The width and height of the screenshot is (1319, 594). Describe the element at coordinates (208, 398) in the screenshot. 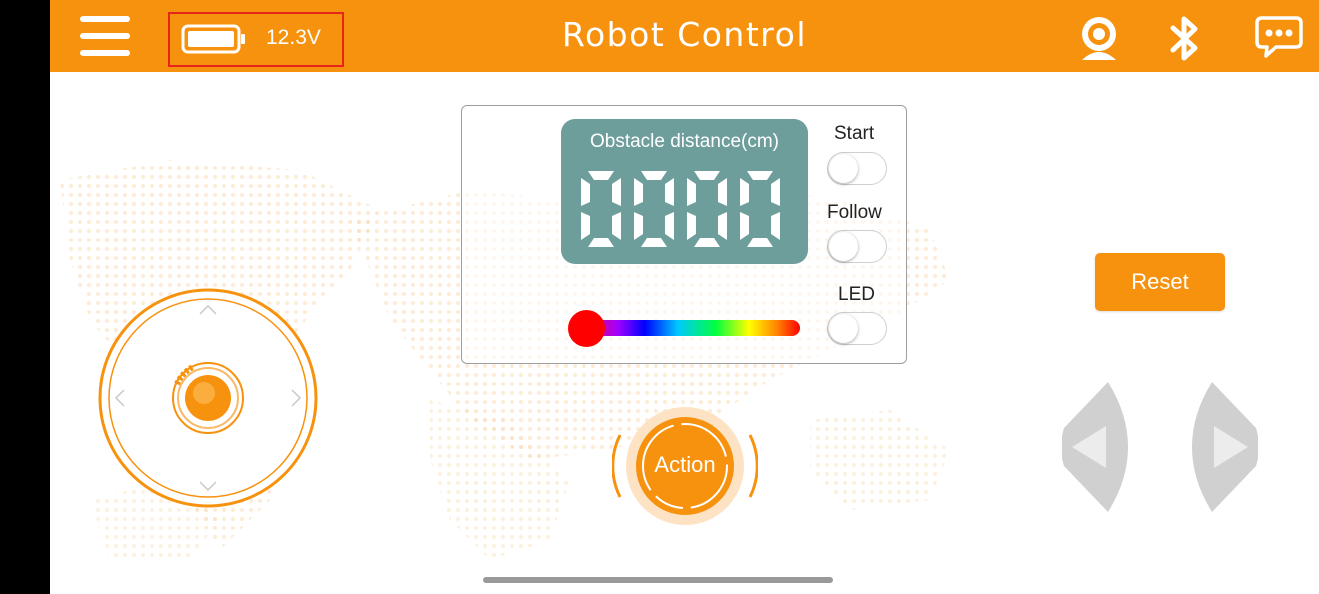

I see `joystick` at that location.